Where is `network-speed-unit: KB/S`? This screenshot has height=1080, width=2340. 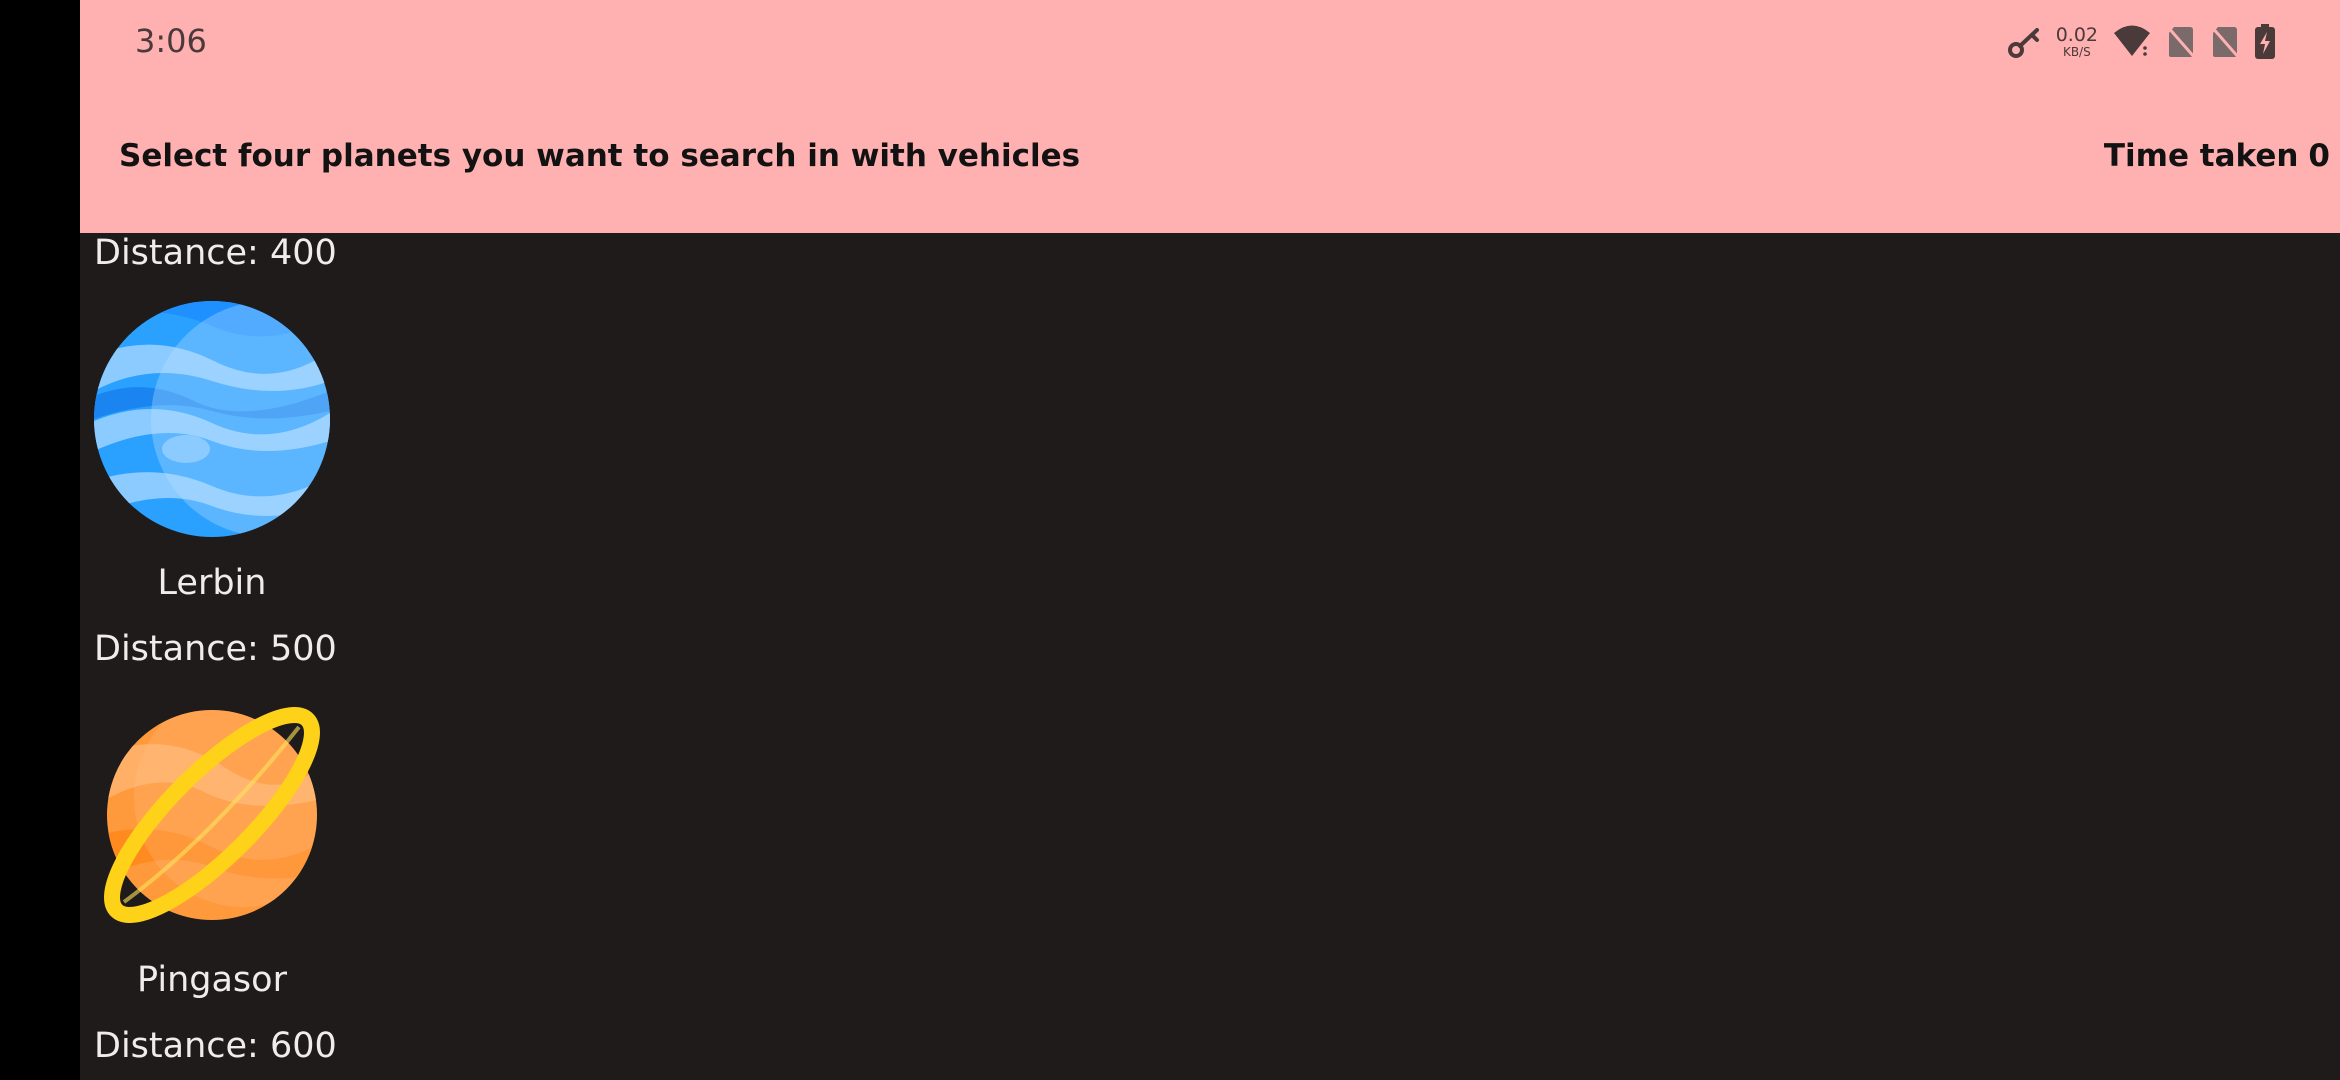
network-speed-unit: KB/S is located at coordinates (2076, 52).